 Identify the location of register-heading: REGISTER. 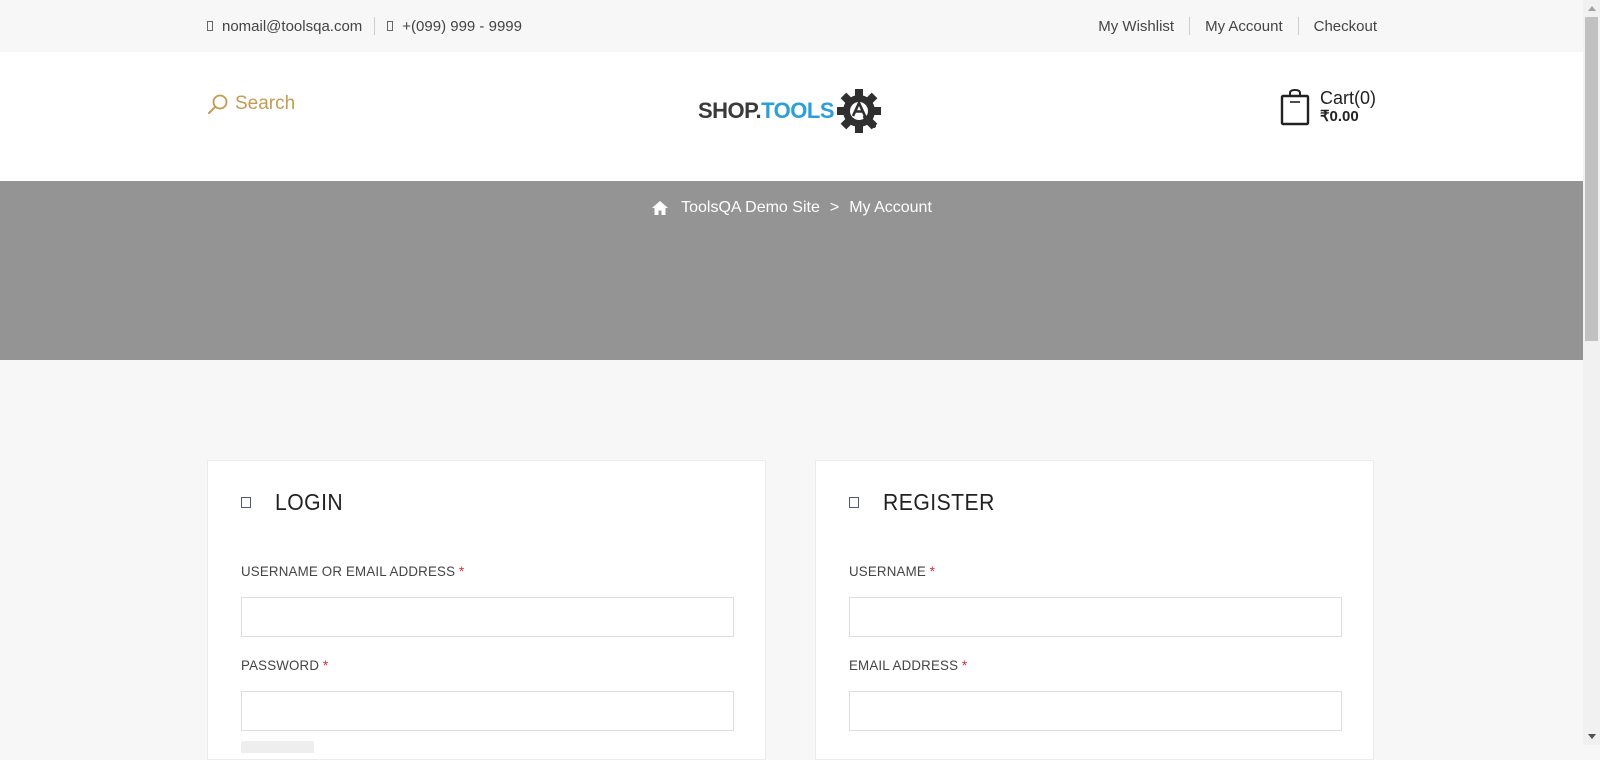
(927, 502).